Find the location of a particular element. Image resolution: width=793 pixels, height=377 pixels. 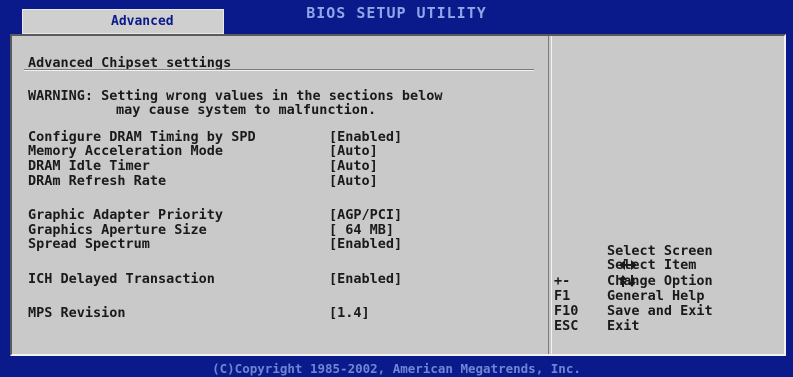

setting-value: [AGP/PCI] is located at coordinates (365, 215).